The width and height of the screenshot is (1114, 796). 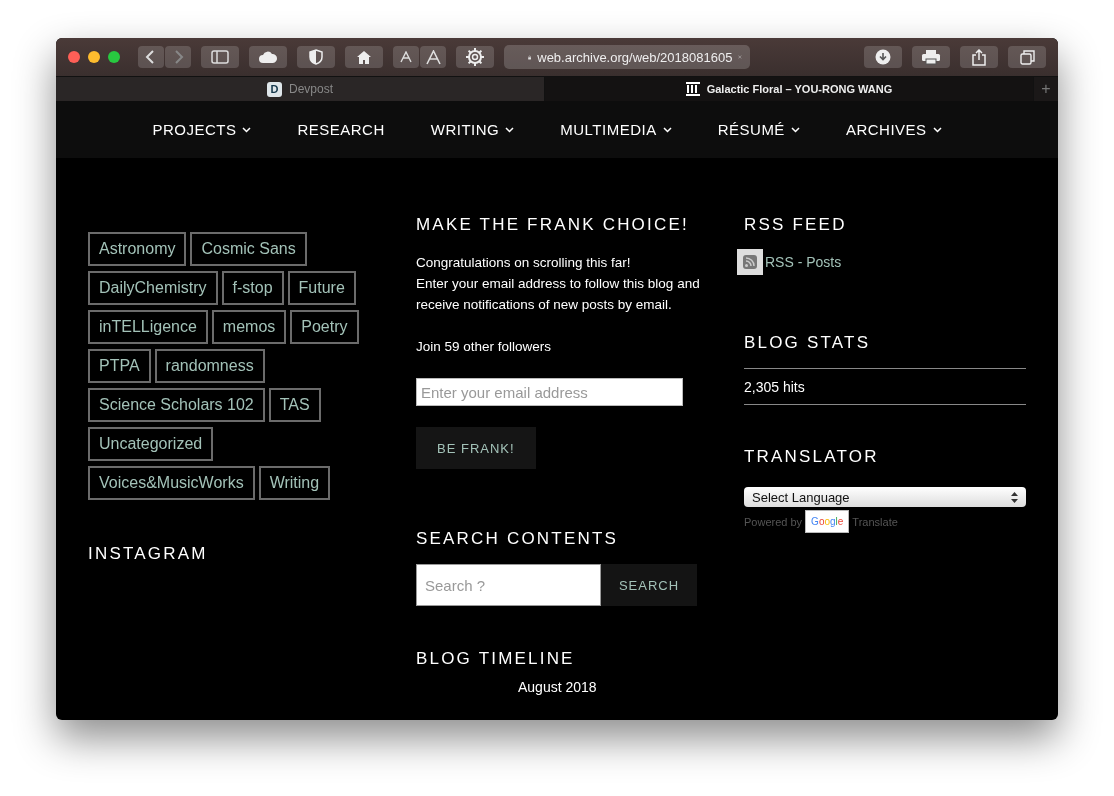 What do you see at coordinates (341, 129) in the screenshot?
I see `nav-link: RESEARCH` at bounding box center [341, 129].